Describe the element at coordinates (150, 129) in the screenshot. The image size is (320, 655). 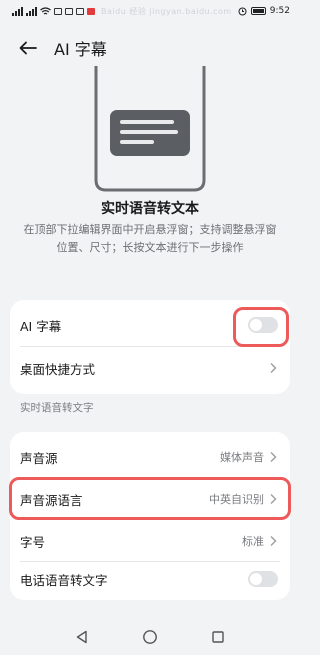
I see `phone-caption-illustration` at that location.